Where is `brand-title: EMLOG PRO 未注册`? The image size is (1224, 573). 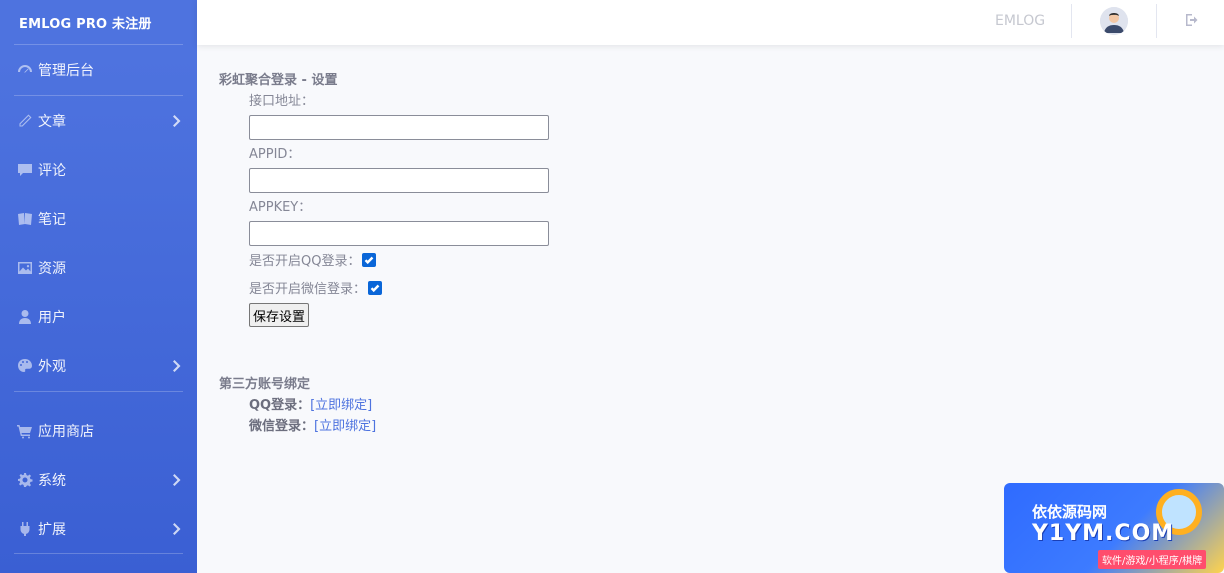 brand-title: EMLOG PRO 未注册 is located at coordinates (98, 22).